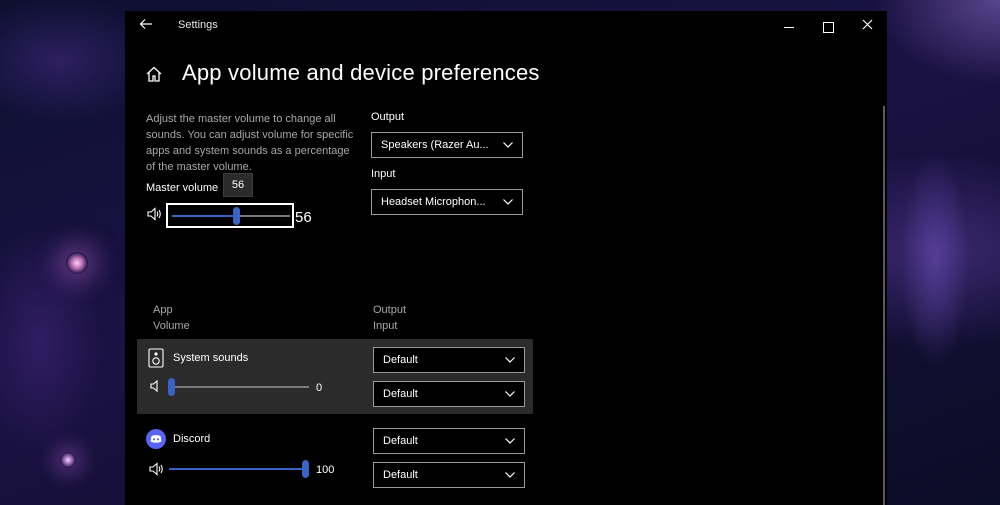 The height and width of the screenshot is (505, 1000). Describe the element at coordinates (155, 75) in the screenshot. I see `home-icon` at that location.